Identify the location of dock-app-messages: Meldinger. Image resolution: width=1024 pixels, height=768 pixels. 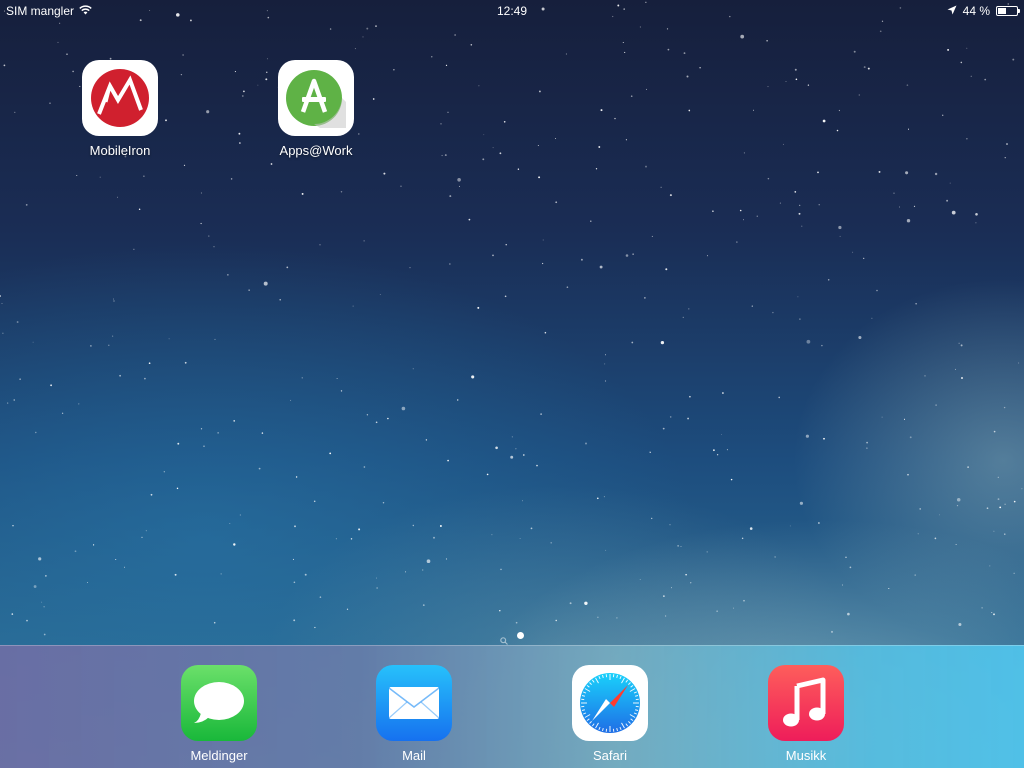
(219, 714).